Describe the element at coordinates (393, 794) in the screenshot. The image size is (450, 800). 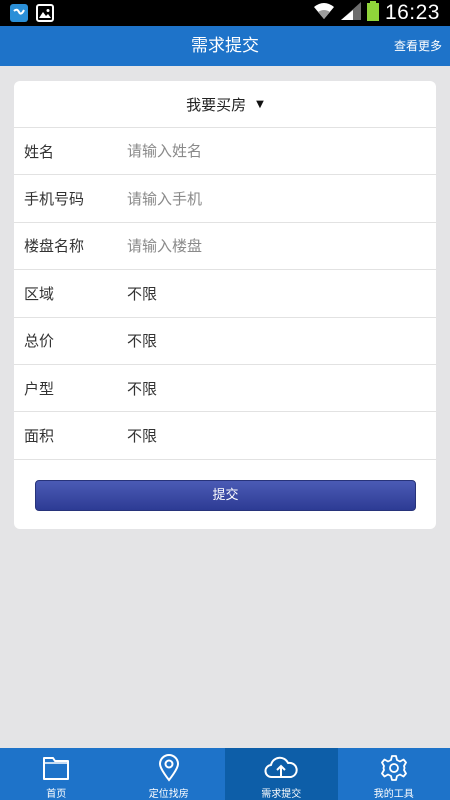
I see `tab-my-tools-label: 我的工具` at that location.